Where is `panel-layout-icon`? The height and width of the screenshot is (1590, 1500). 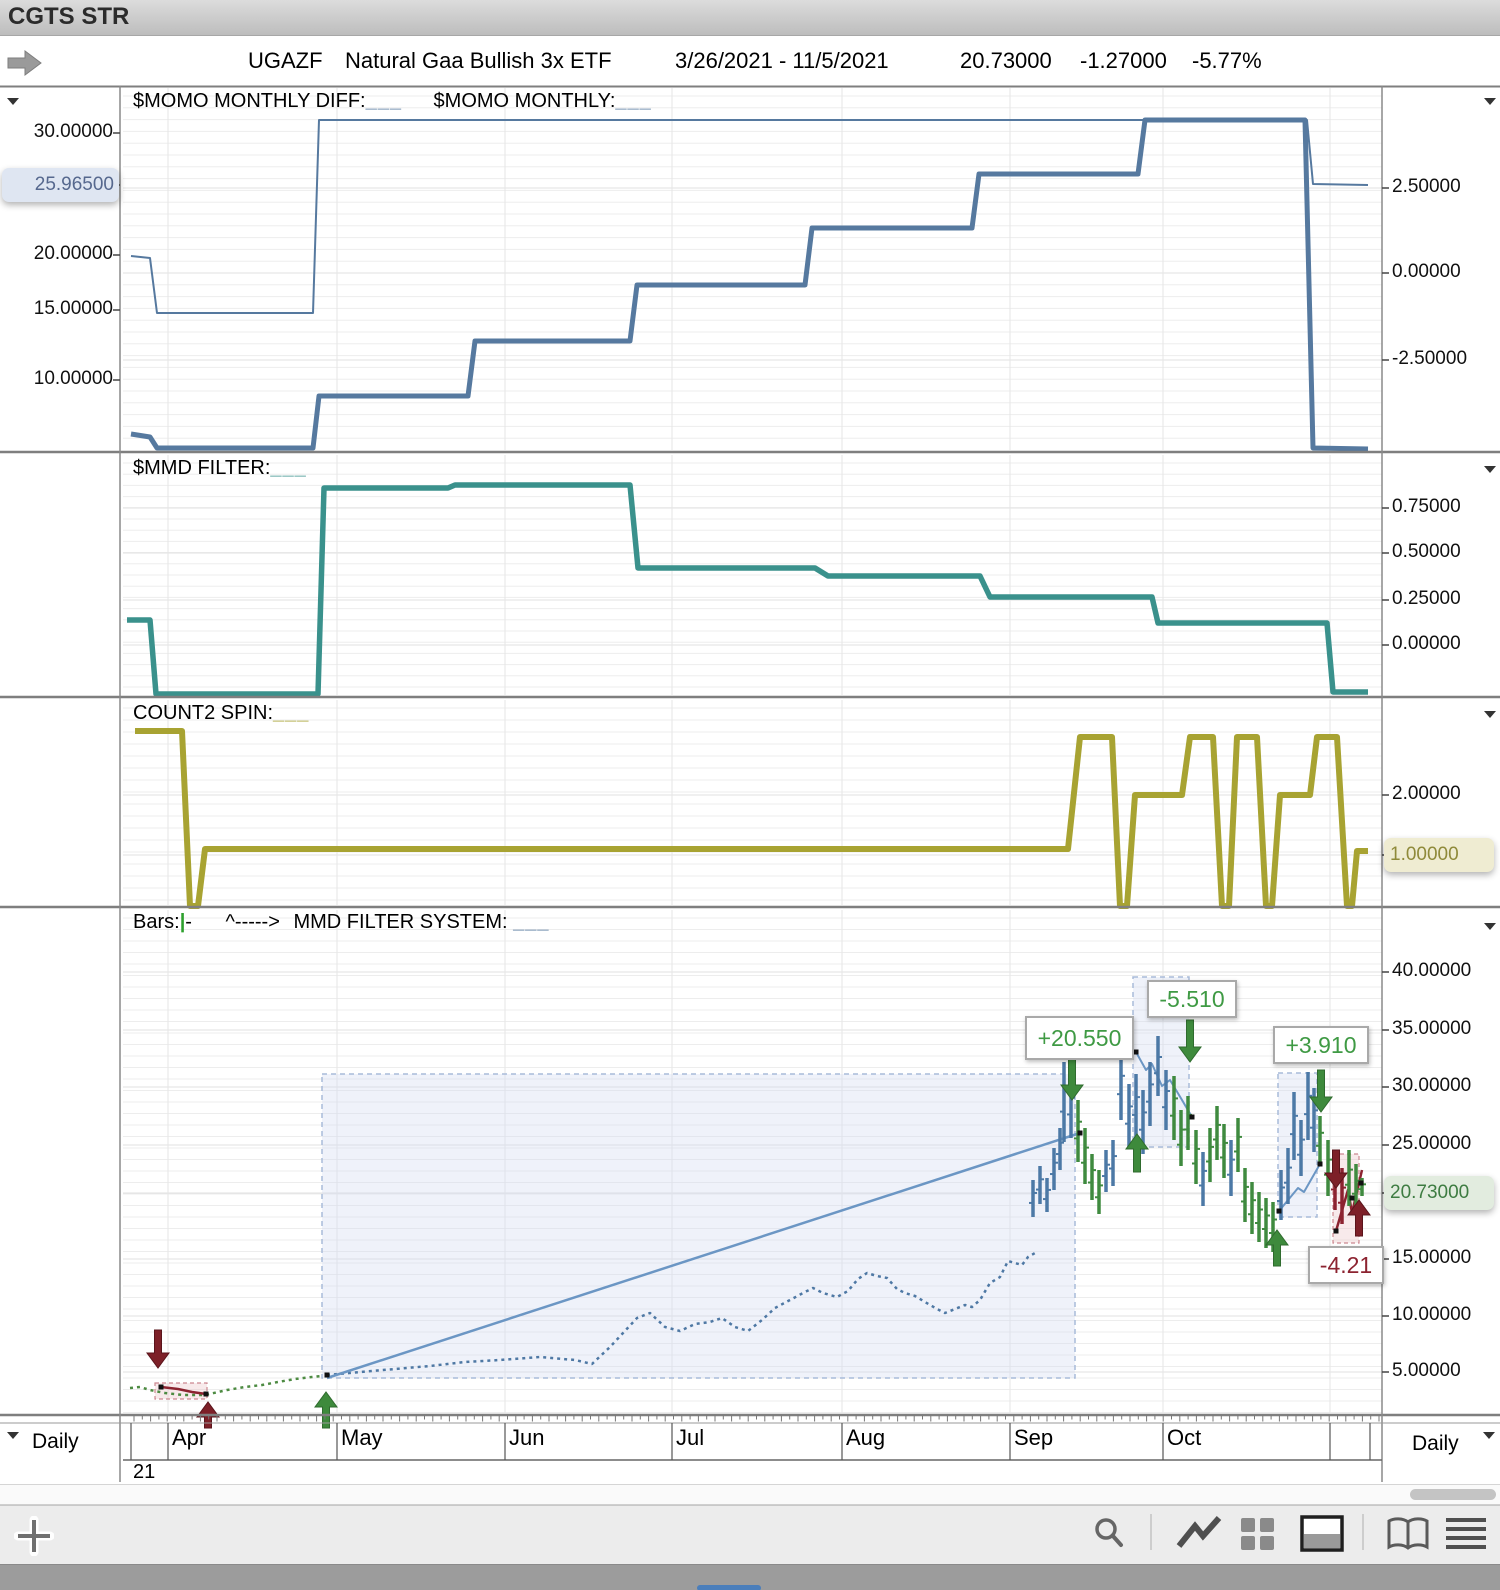
panel-layout-icon is located at coordinates (1322, 1534).